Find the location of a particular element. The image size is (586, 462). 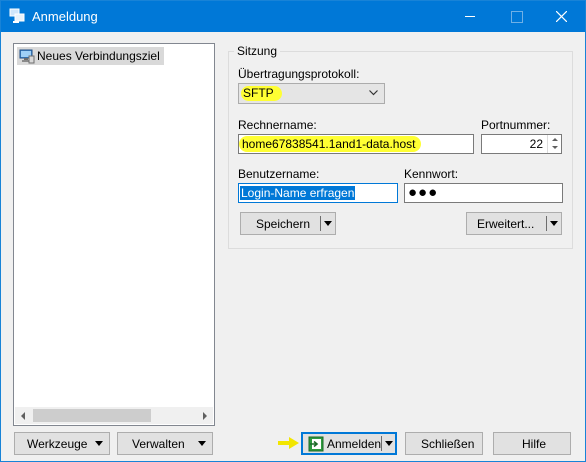

close-label: Schließen is located at coordinates (448, 444).